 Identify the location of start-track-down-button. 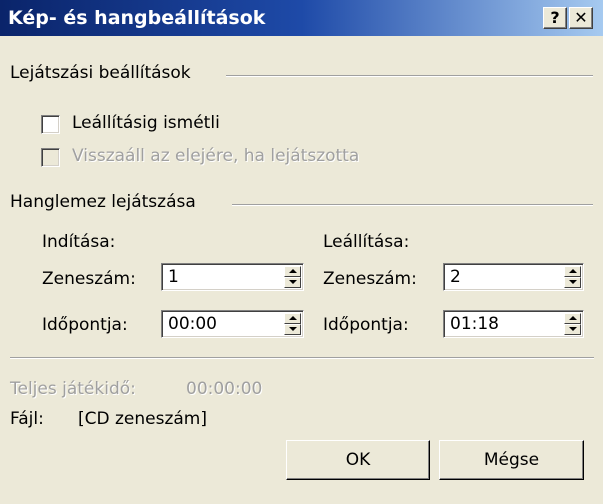
(292, 282).